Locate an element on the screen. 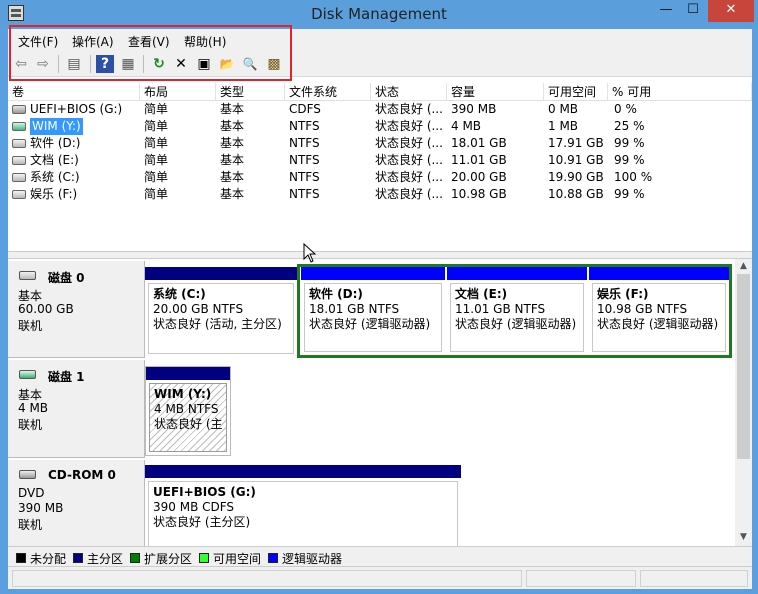 This screenshot has width=758, height=594. partition-status: 状态良好 (主 is located at coordinates (188, 424).